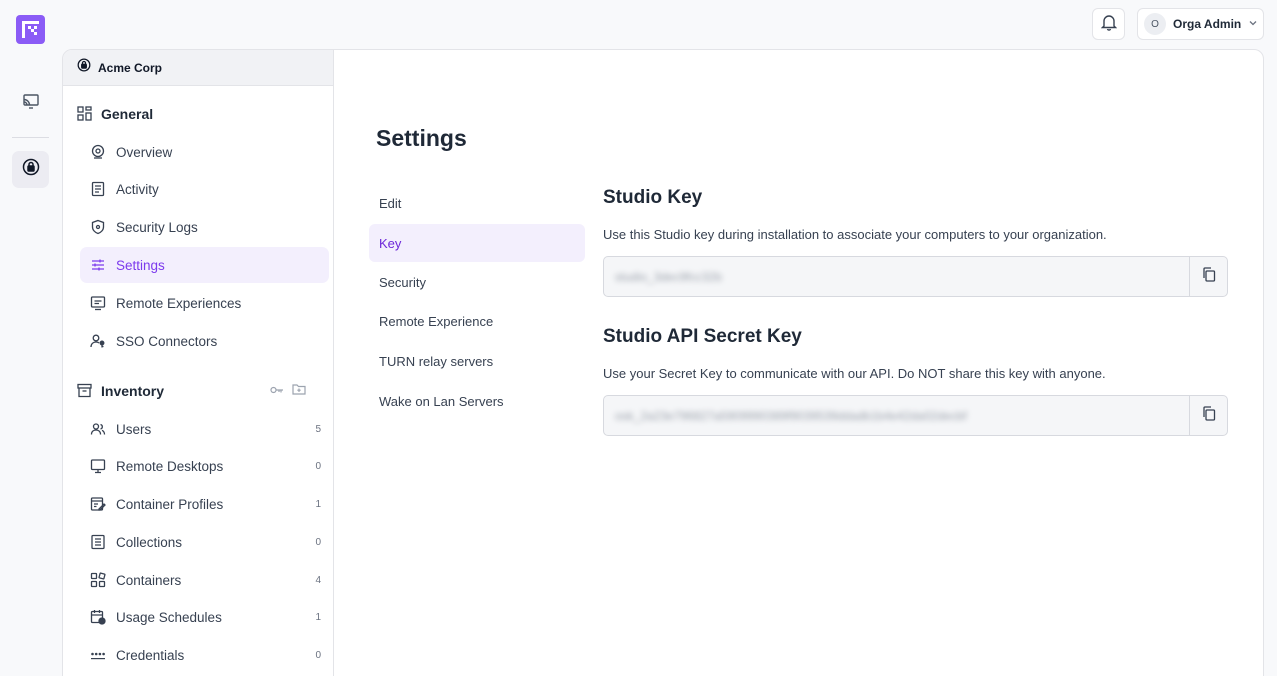 This screenshot has width=1277, height=676. I want to click on page-title: Settings, so click(421, 138).